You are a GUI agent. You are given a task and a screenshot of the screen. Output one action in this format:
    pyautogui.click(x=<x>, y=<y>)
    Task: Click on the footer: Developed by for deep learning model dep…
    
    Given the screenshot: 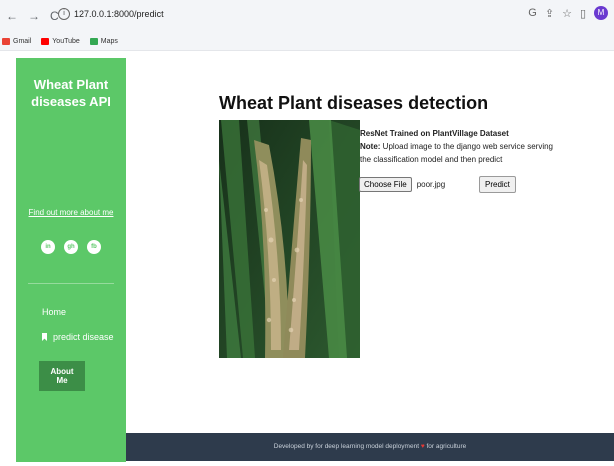 What is the action you would take?
    pyautogui.click(x=370, y=447)
    